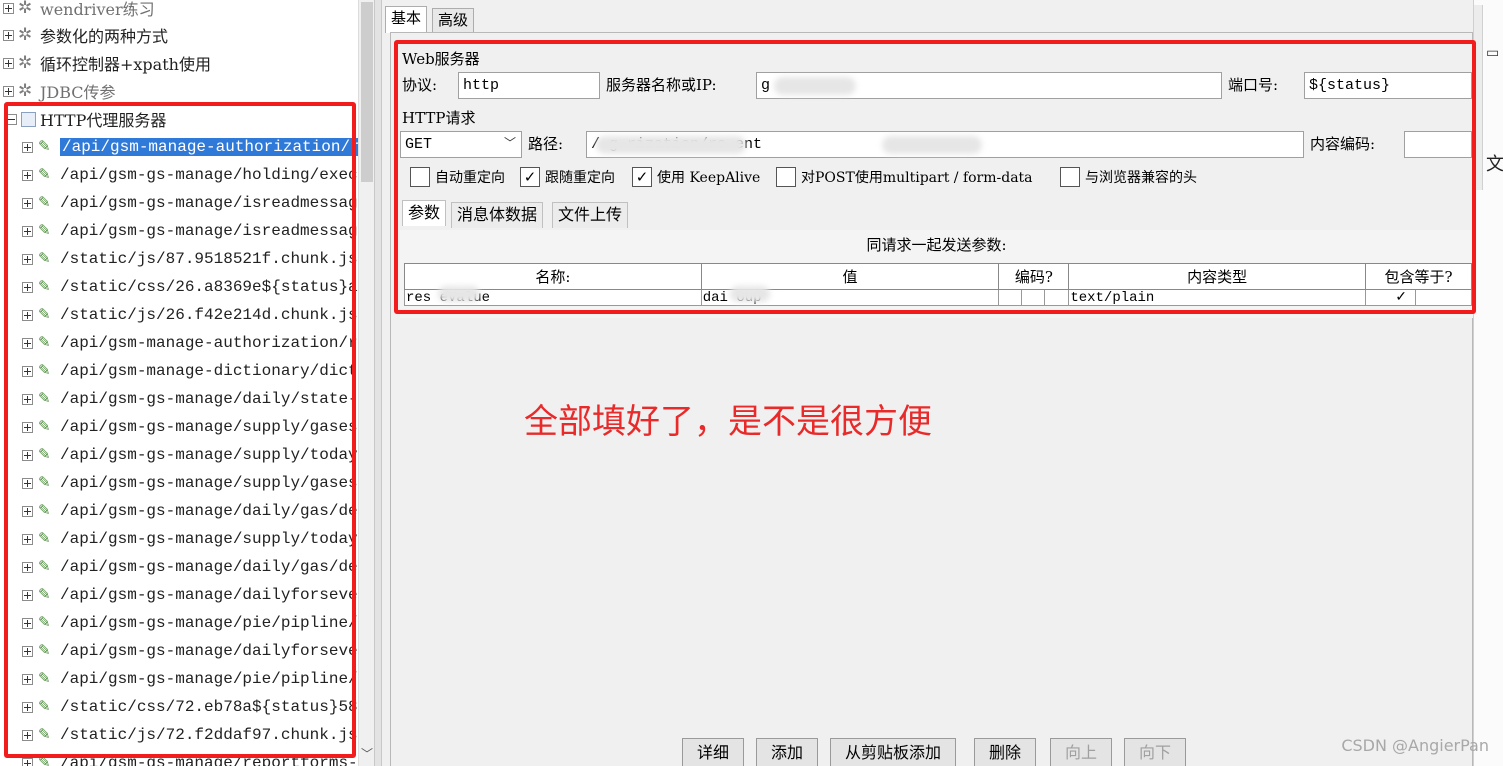 Image resolution: width=1503 pixels, height=766 pixels. I want to click on tab-basic: 基本, so click(406, 19).